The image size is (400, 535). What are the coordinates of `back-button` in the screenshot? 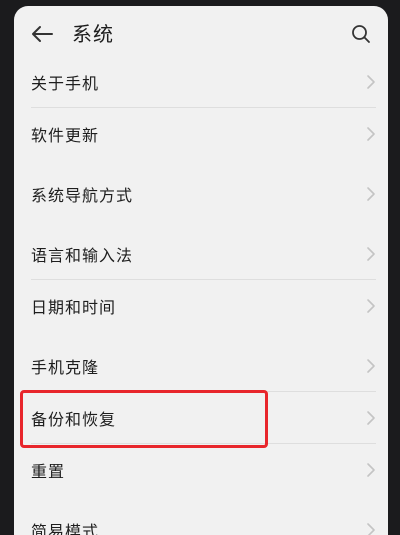 It's located at (42, 34).